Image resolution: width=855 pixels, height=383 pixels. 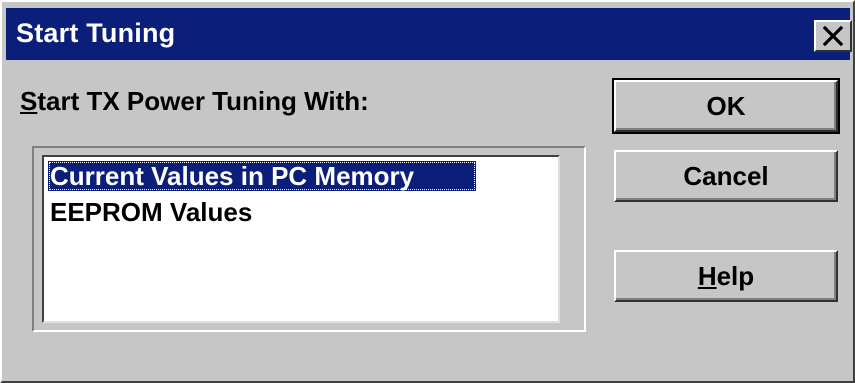 What do you see at coordinates (262, 176) in the screenshot?
I see `list-item-current-values: Current Values in PC Memory` at bounding box center [262, 176].